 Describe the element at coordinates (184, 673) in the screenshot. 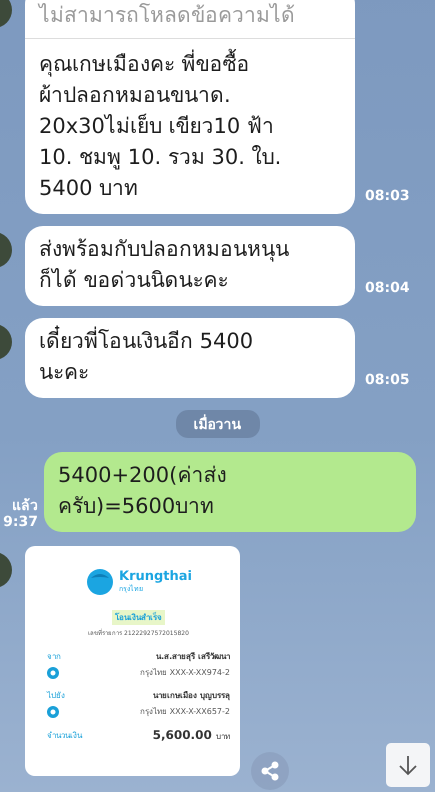

I see `account-text: กรุงไทย XXX-X-XX974-2` at that location.